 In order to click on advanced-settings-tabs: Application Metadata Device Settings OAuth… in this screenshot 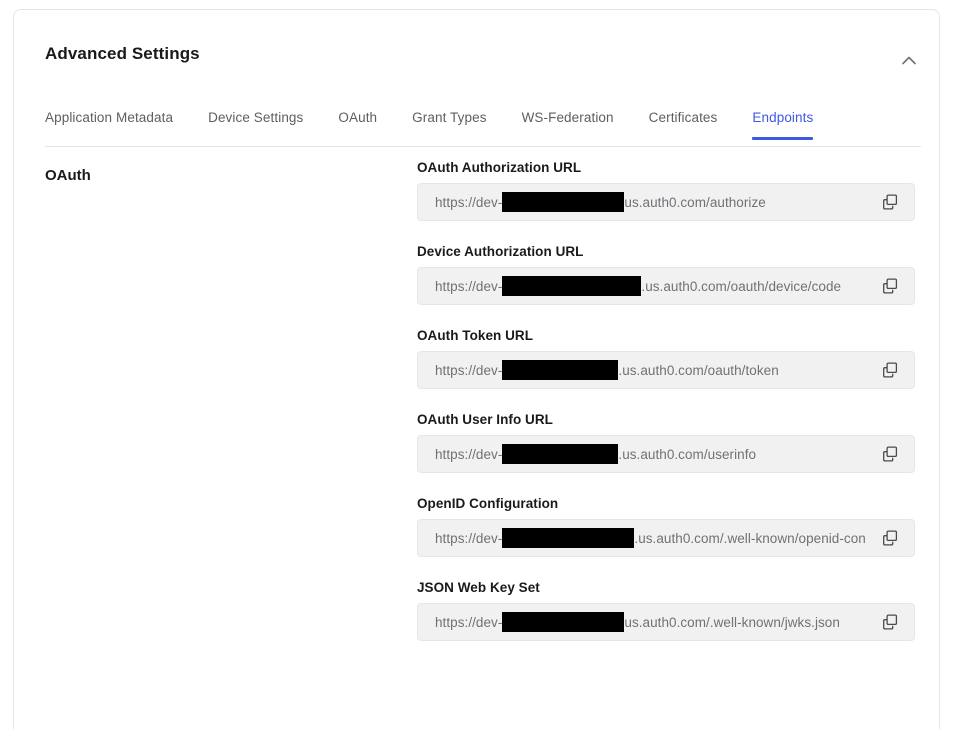, I will do `click(483, 126)`.